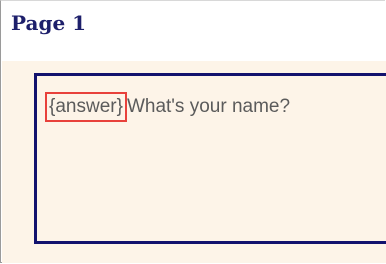 Image resolution: width=386 pixels, height=264 pixels. Describe the element at coordinates (86, 107) in the screenshot. I see `answer-placeholder-token: {answer}` at that location.